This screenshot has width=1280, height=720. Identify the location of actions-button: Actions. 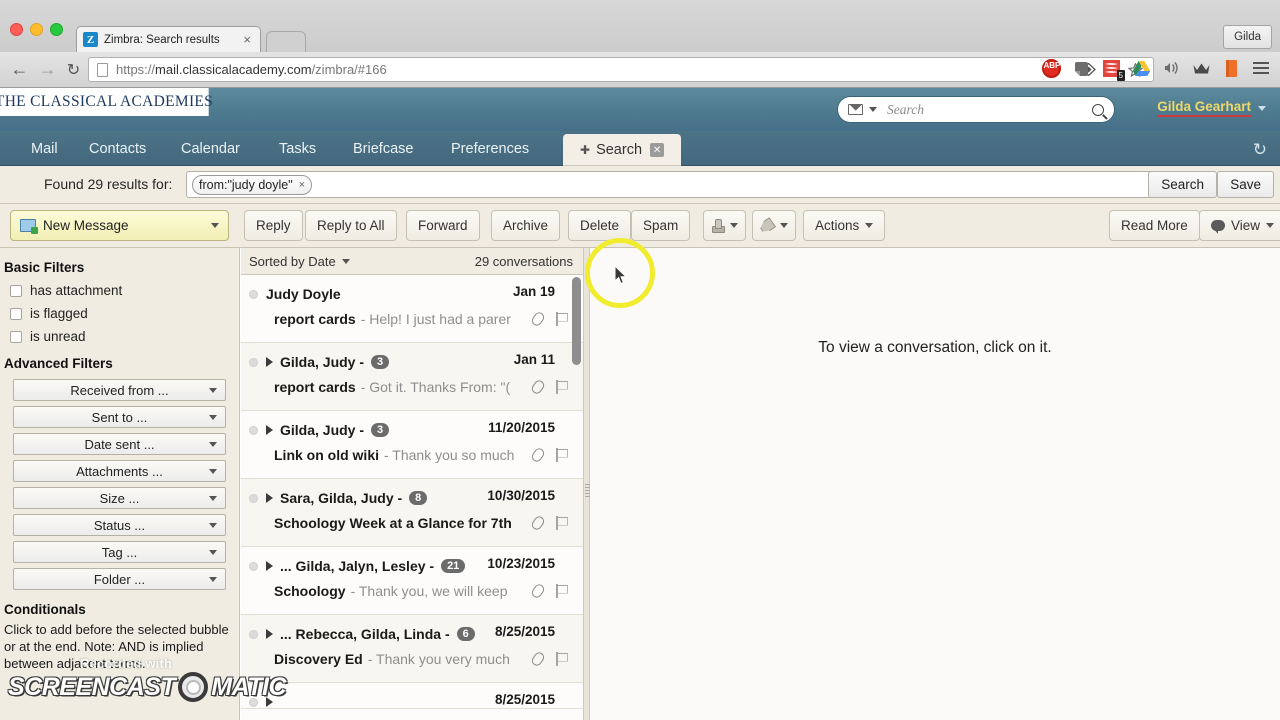
(844, 225).